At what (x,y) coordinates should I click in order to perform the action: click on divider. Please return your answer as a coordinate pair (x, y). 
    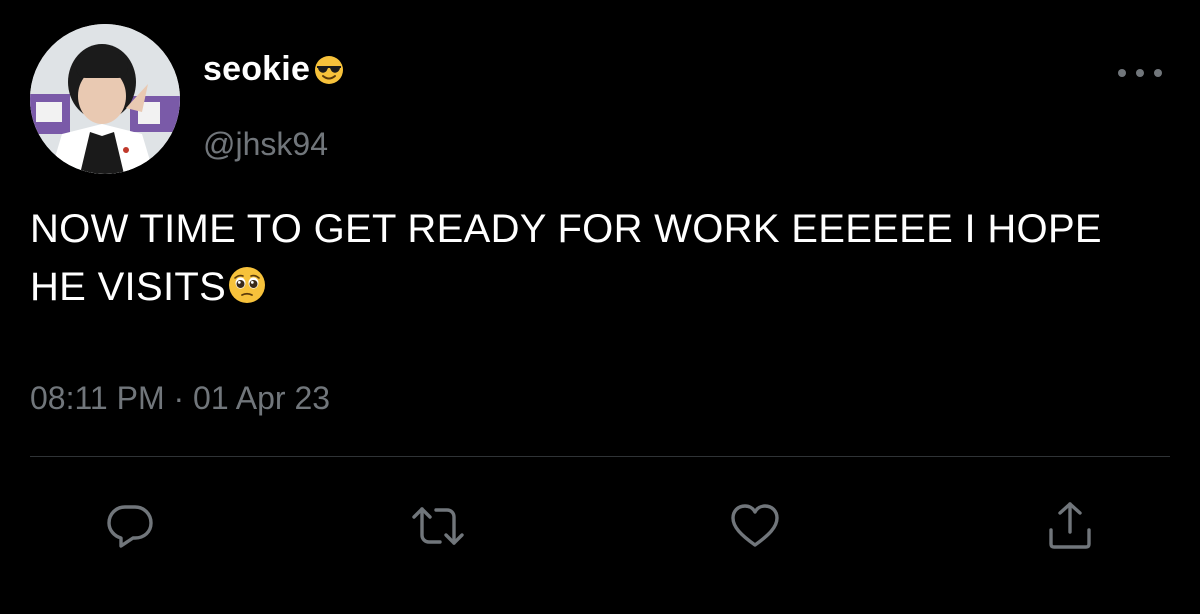
    Looking at the image, I should click on (600, 456).